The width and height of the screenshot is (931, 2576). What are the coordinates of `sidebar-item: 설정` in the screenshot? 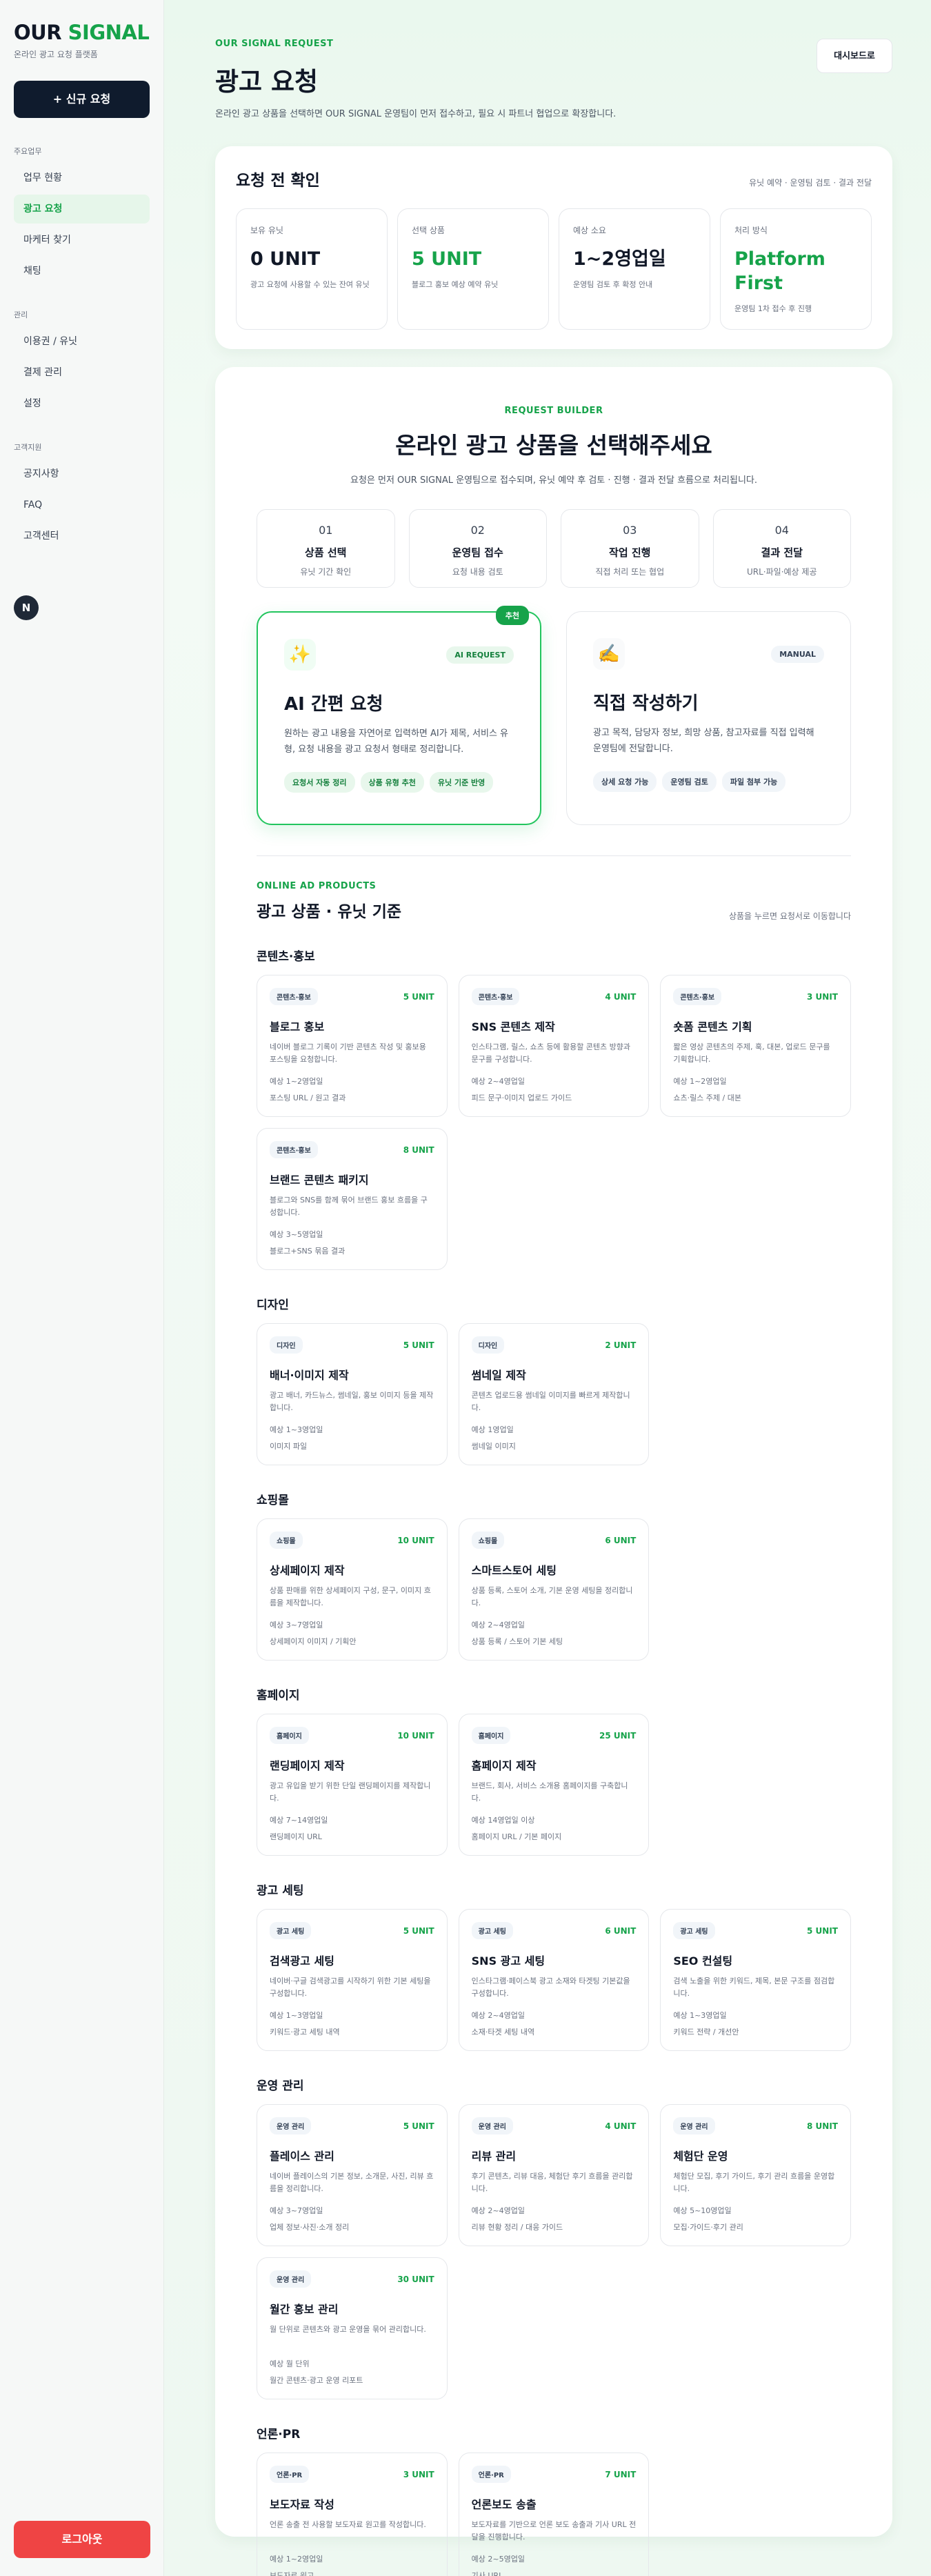 It's located at (82, 403).